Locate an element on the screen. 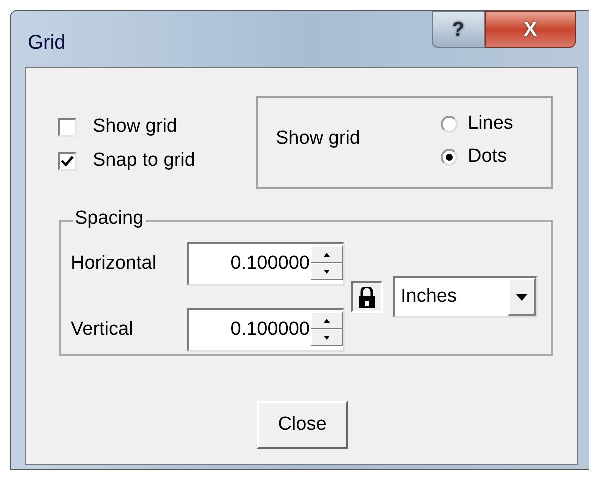 This screenshot has width=589, height=479. group-label: Show grid is located at coordinates (319, 139).